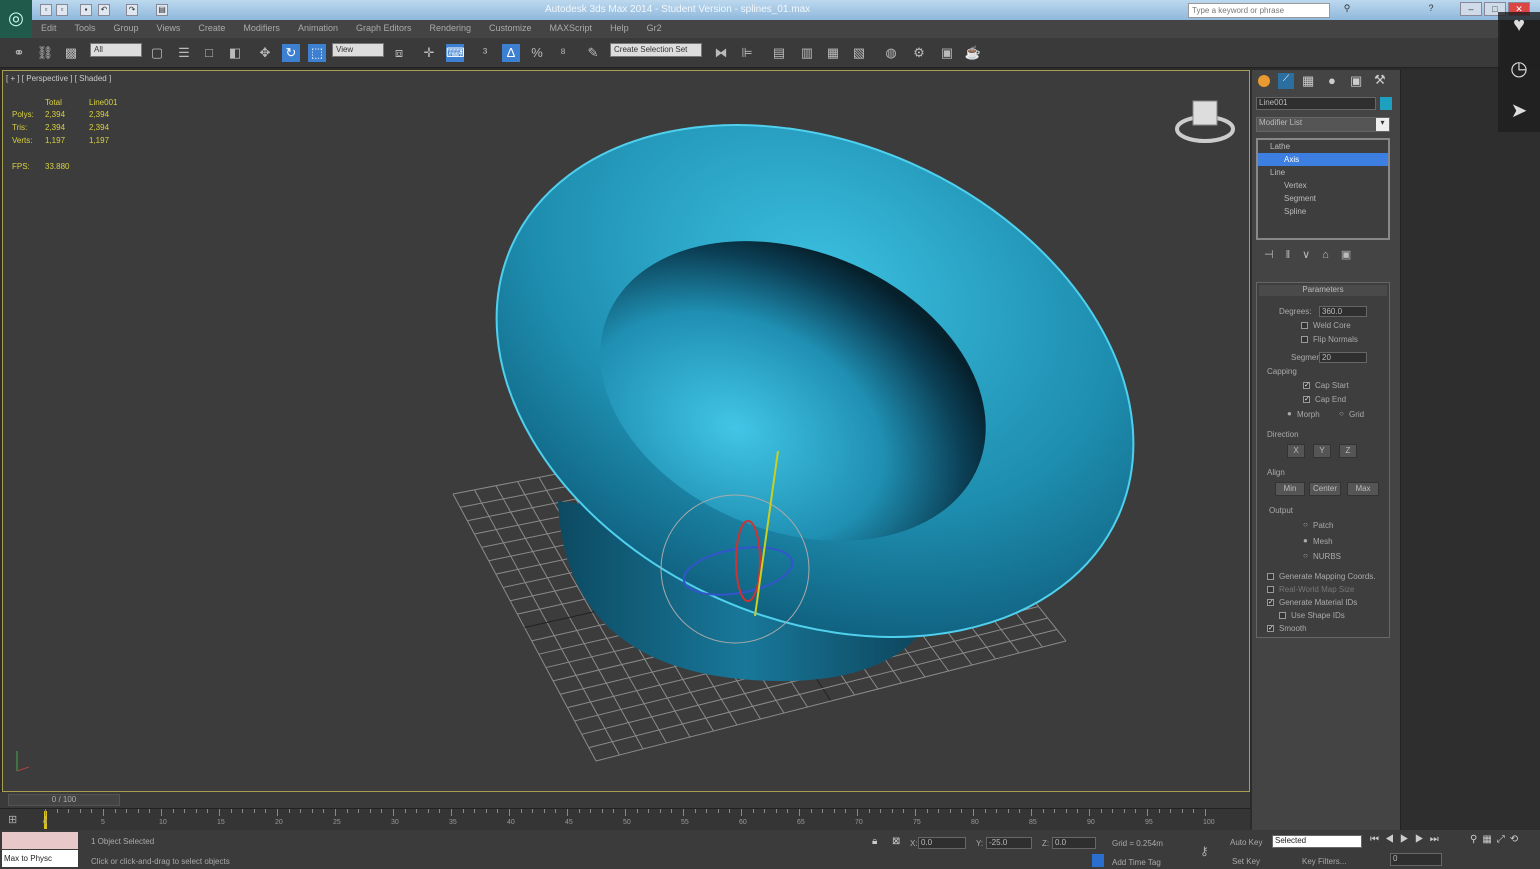  What do you see at coordinates (1323, 124) in the screenshot?
I see `modifier-list-dropdown: Modifier List ▾` at bounding box center [1323, 124].